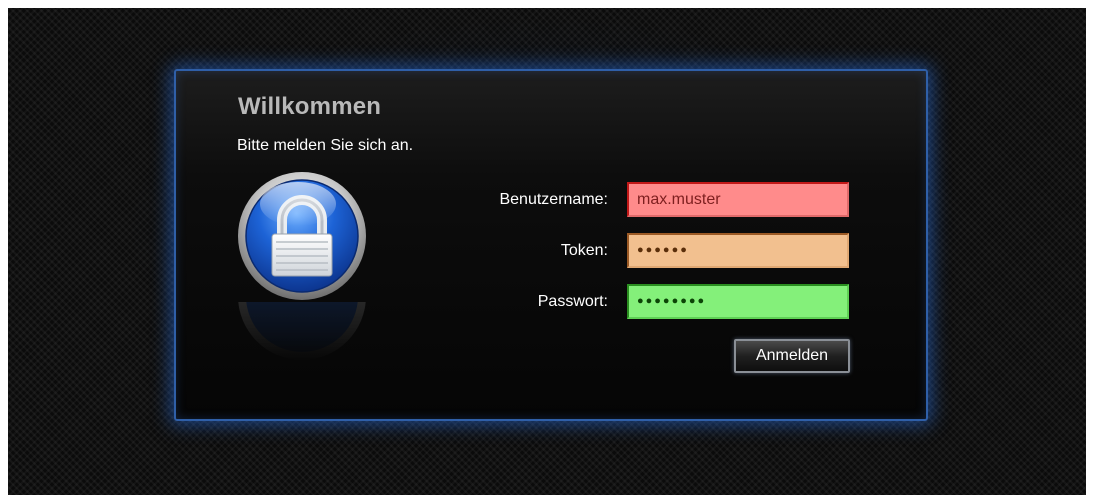 The width and height of the screenshot is (1094, 501). What do you see at coordinates (738, 199) in the screenshot?
I see `username-input` at bounding box center [738, 199].